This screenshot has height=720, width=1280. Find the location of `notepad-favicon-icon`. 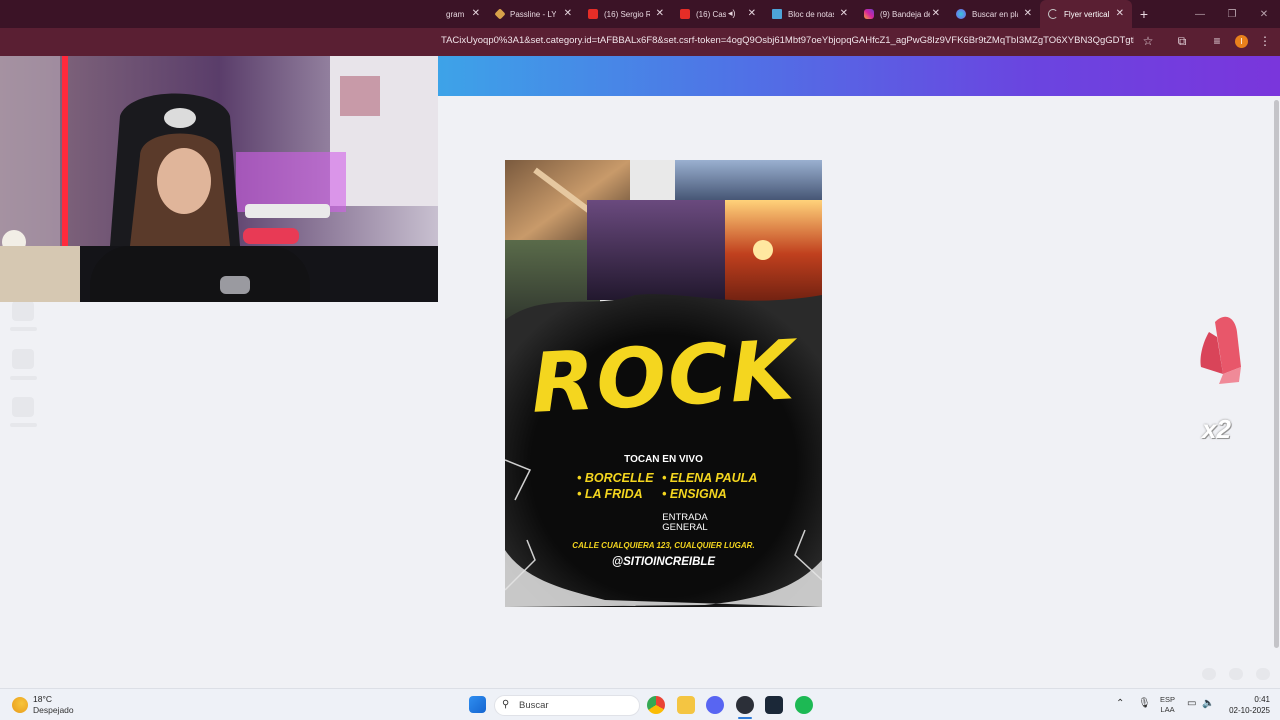

notepad-favicon-icon is located at coordinates (777, 14).